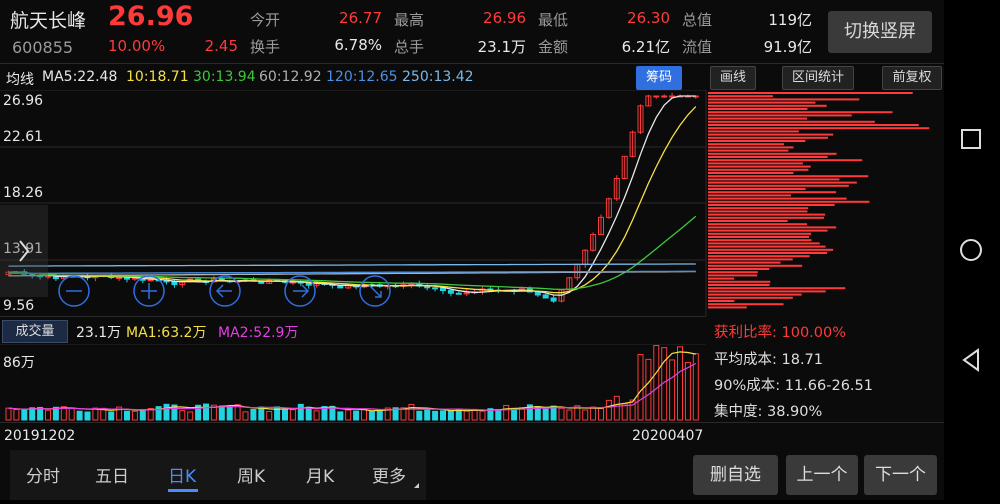 The height and width of the screenshot is (504, 1000). What do you see at coordinates (24, 251) in the screenshot?
I see `sidebar-expand-icon` at bounding box center [24, 251].